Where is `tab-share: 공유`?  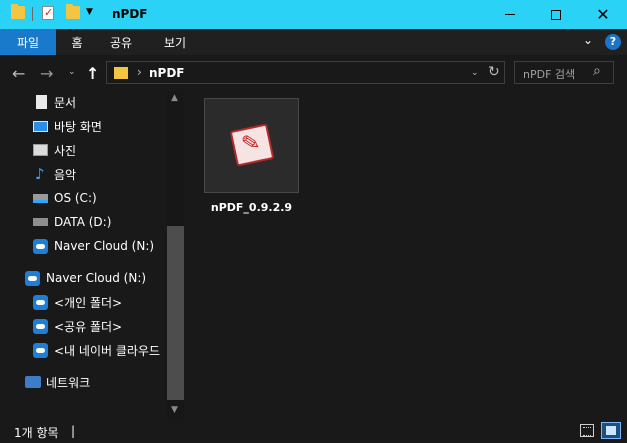
tab-share: 공유 is located at coordinates (121, 42).